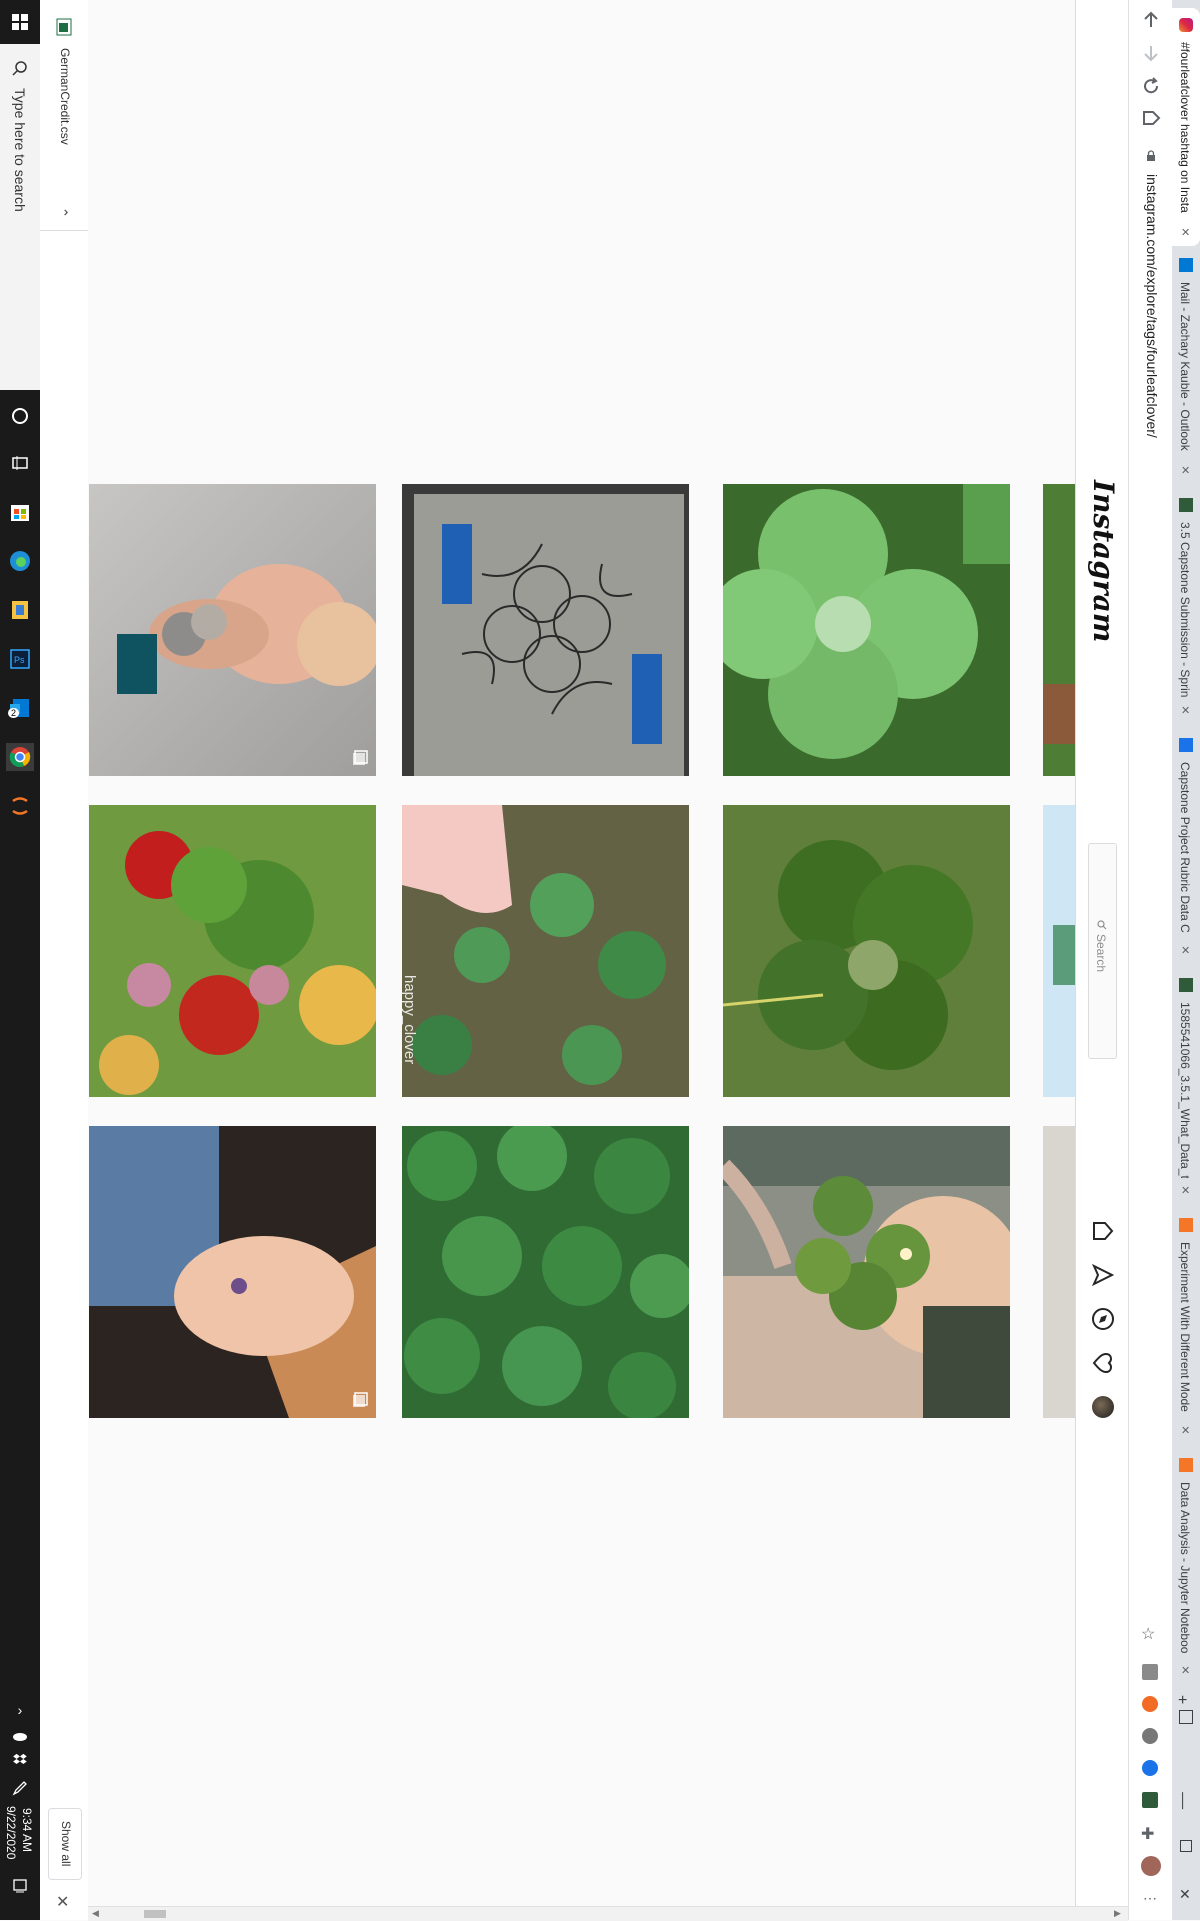  I want to click on photoshop-icon: Ps, so click(20, 659).